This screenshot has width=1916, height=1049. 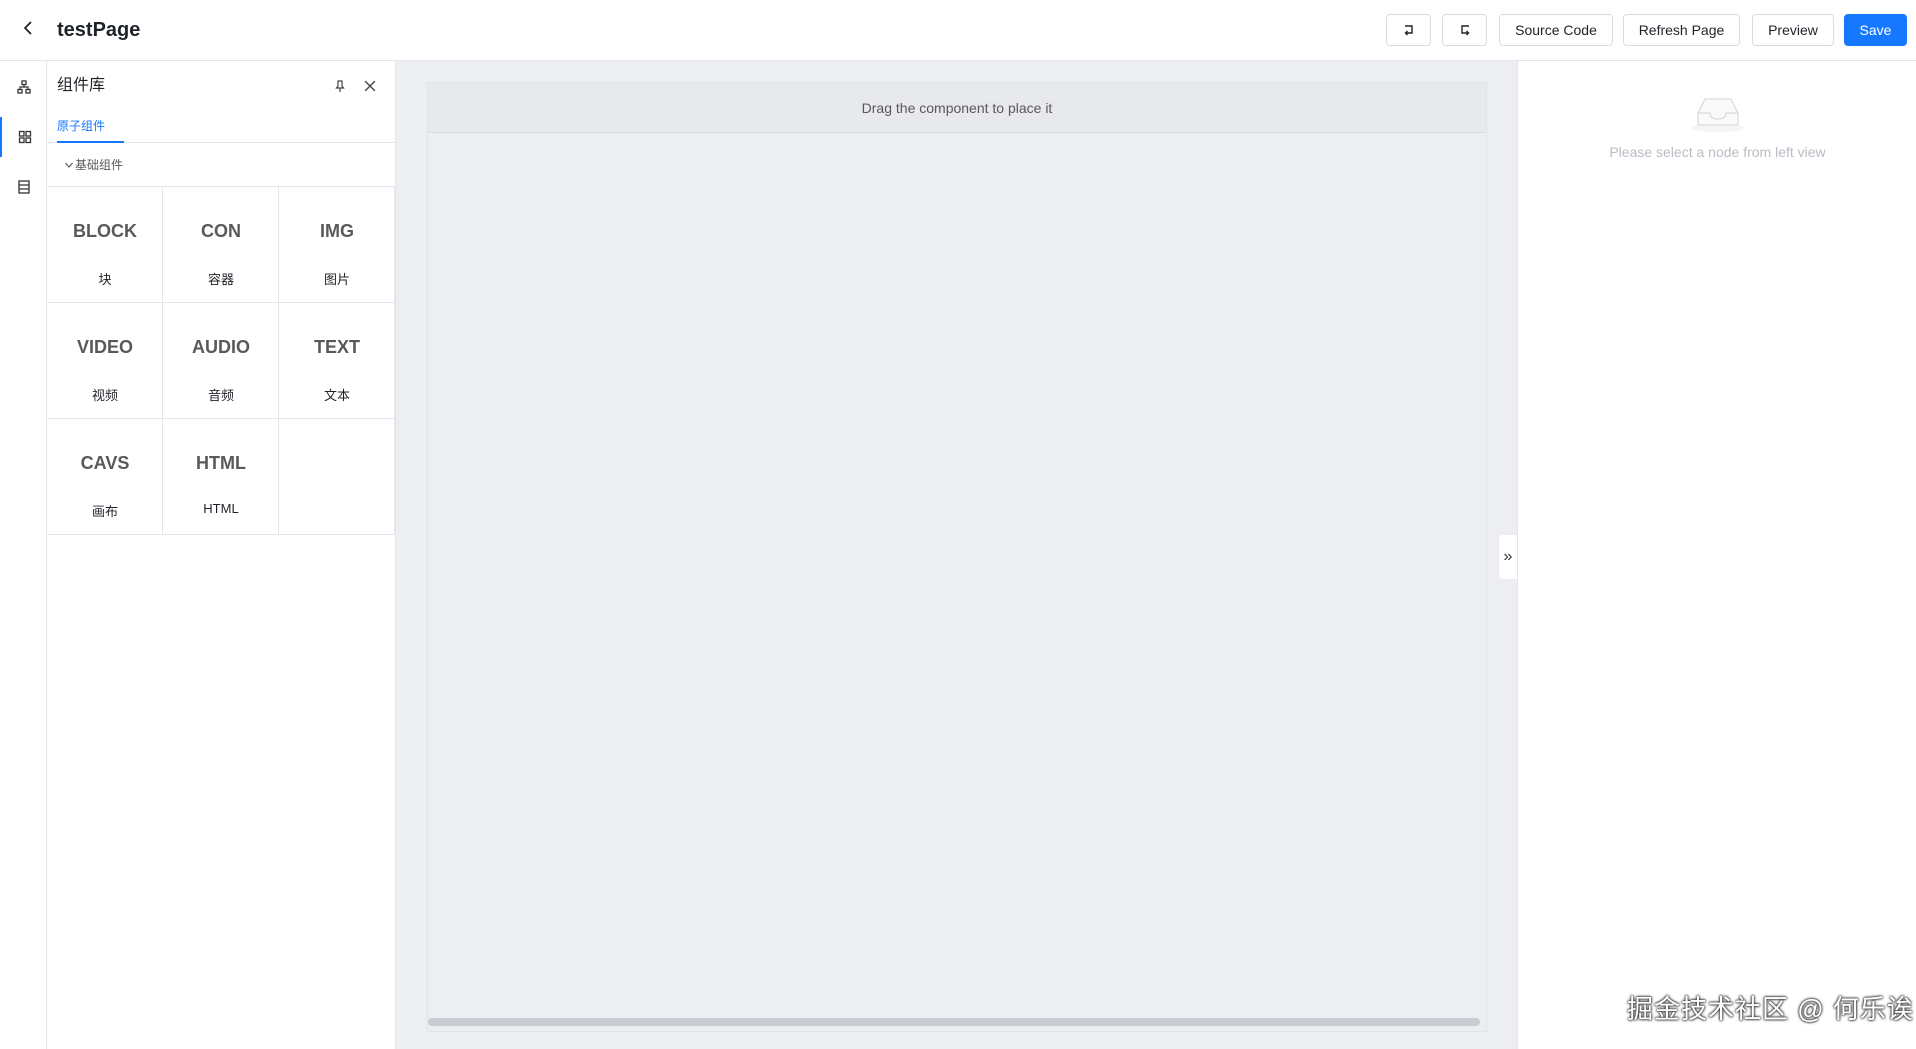 I want to click on component-code: HTML, so click(x=221, y=463).